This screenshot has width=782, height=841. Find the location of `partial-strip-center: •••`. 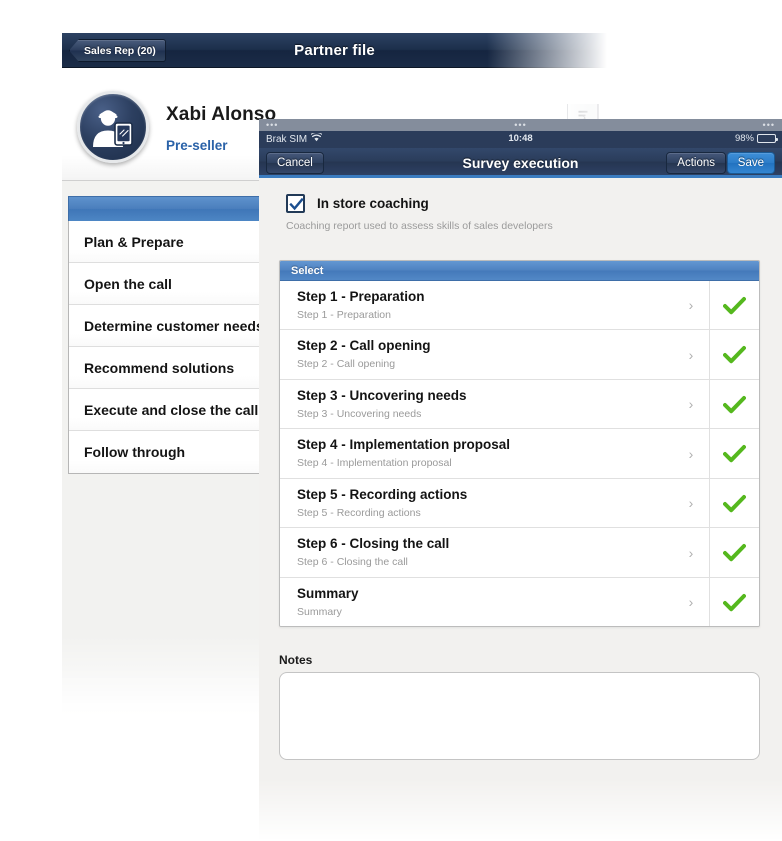

partial-strip-center: ••• is located at coordinates (520, 125).